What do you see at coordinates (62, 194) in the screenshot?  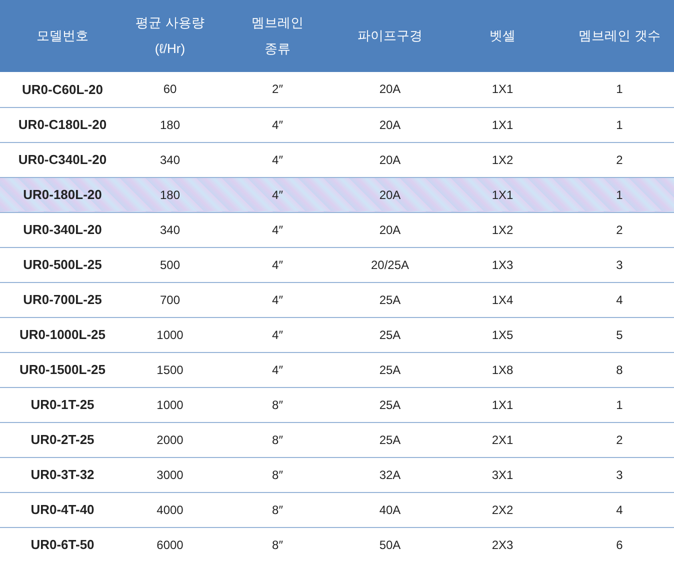 I see `table-cell: UR0-180L-20` at bounding box center [62, 194].